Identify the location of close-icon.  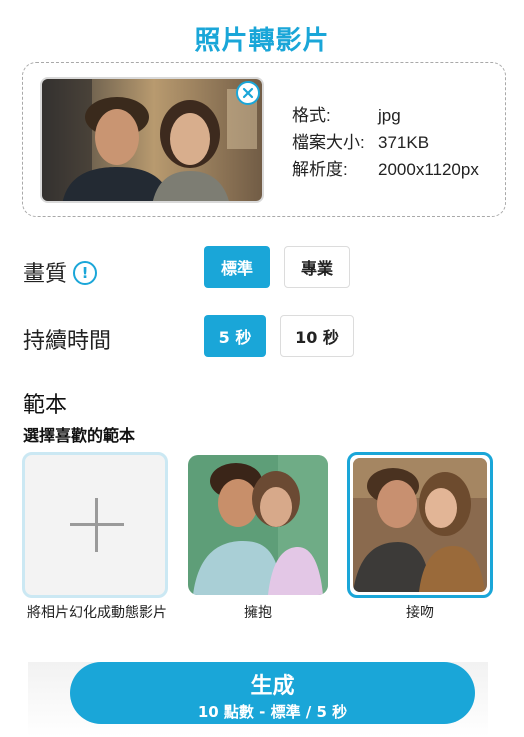
(248, 93).